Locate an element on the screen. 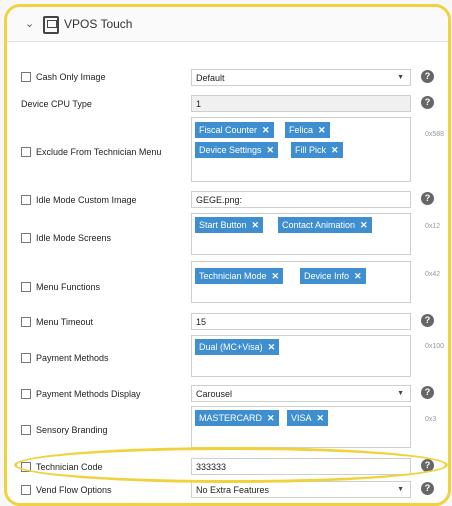 This screenshot has height=506, width=452. label-sensory-branding: Sensory Branding is located at coordinates (64, 430).